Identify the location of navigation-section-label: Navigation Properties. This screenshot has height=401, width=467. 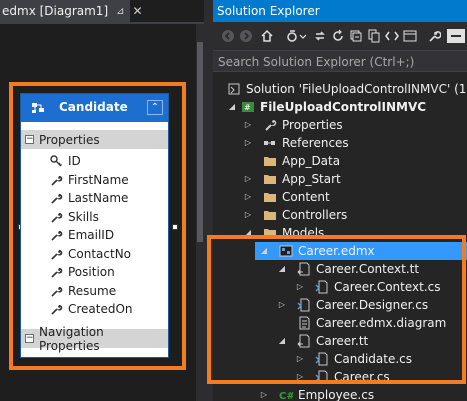
(71, 338).